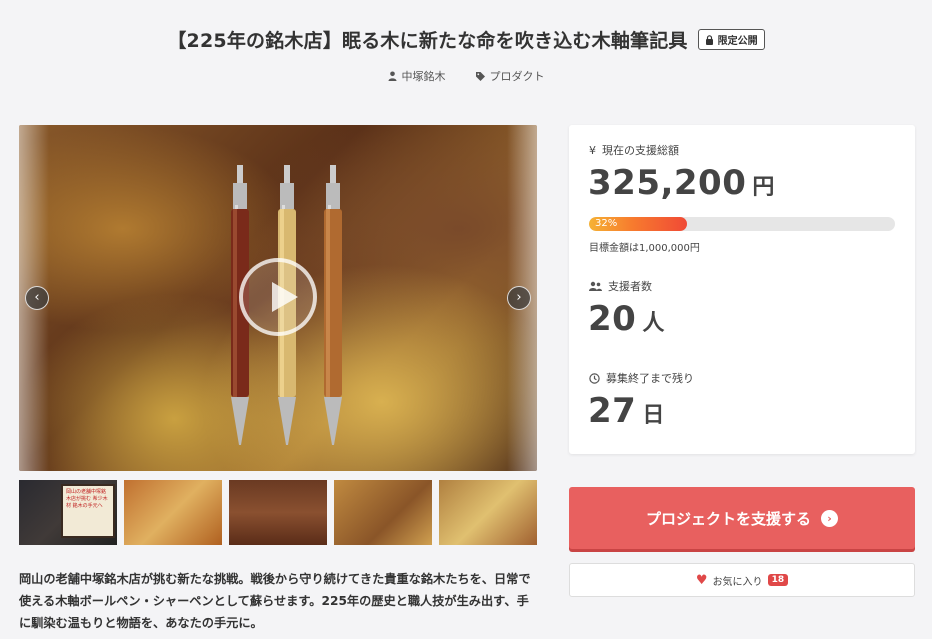 Image resolution: width=932 pixels, height=639 pixels. Describe the element at coordinates (427, 41) in the screenshot. I see `page-title: 【225年の銘木店】眠る木に新たな命を吹き込む木軸筆記具` at that location.